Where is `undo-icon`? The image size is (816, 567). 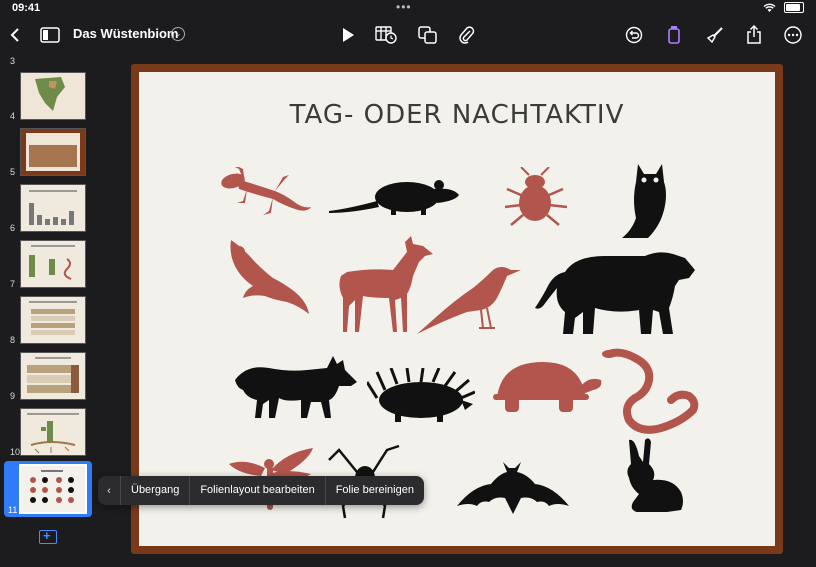
undo-icon is located at coordinates (634, 35).